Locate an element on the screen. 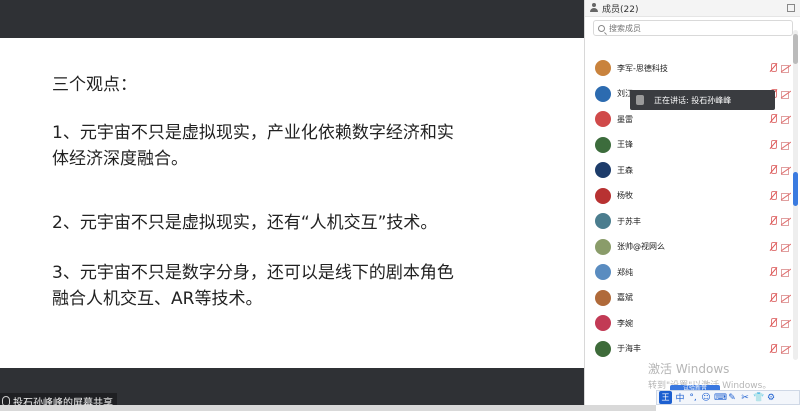 Image resolution: width=800 pixels, height=411 pixels. ime-chinese-mode-key: 中 is located at coordinates (680, 397).